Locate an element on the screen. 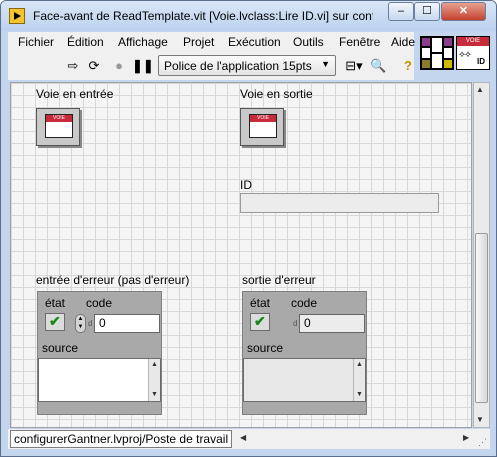  vi-icon-text: ID is located at coordinates (481, 61).